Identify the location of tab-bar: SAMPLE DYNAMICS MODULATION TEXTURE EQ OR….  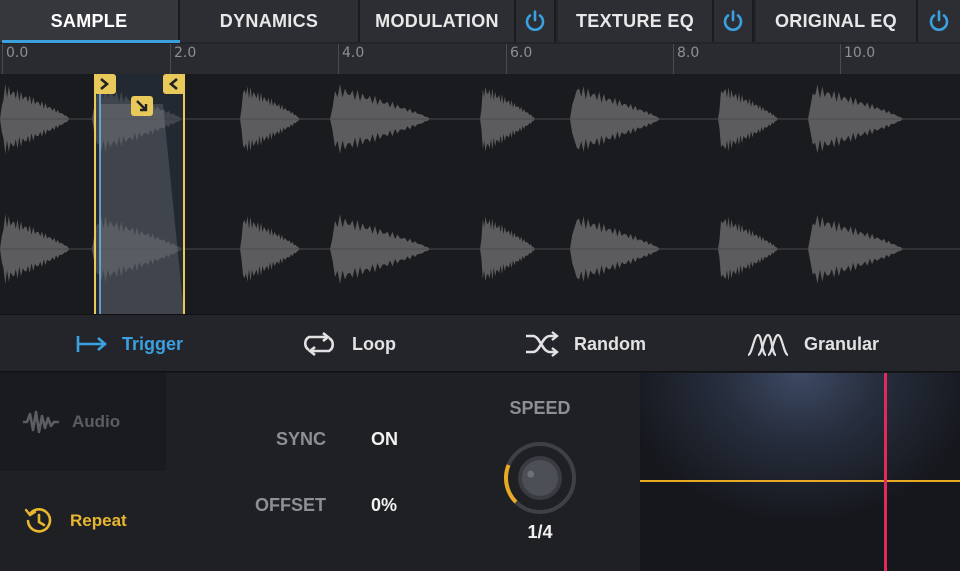
(480, 22).